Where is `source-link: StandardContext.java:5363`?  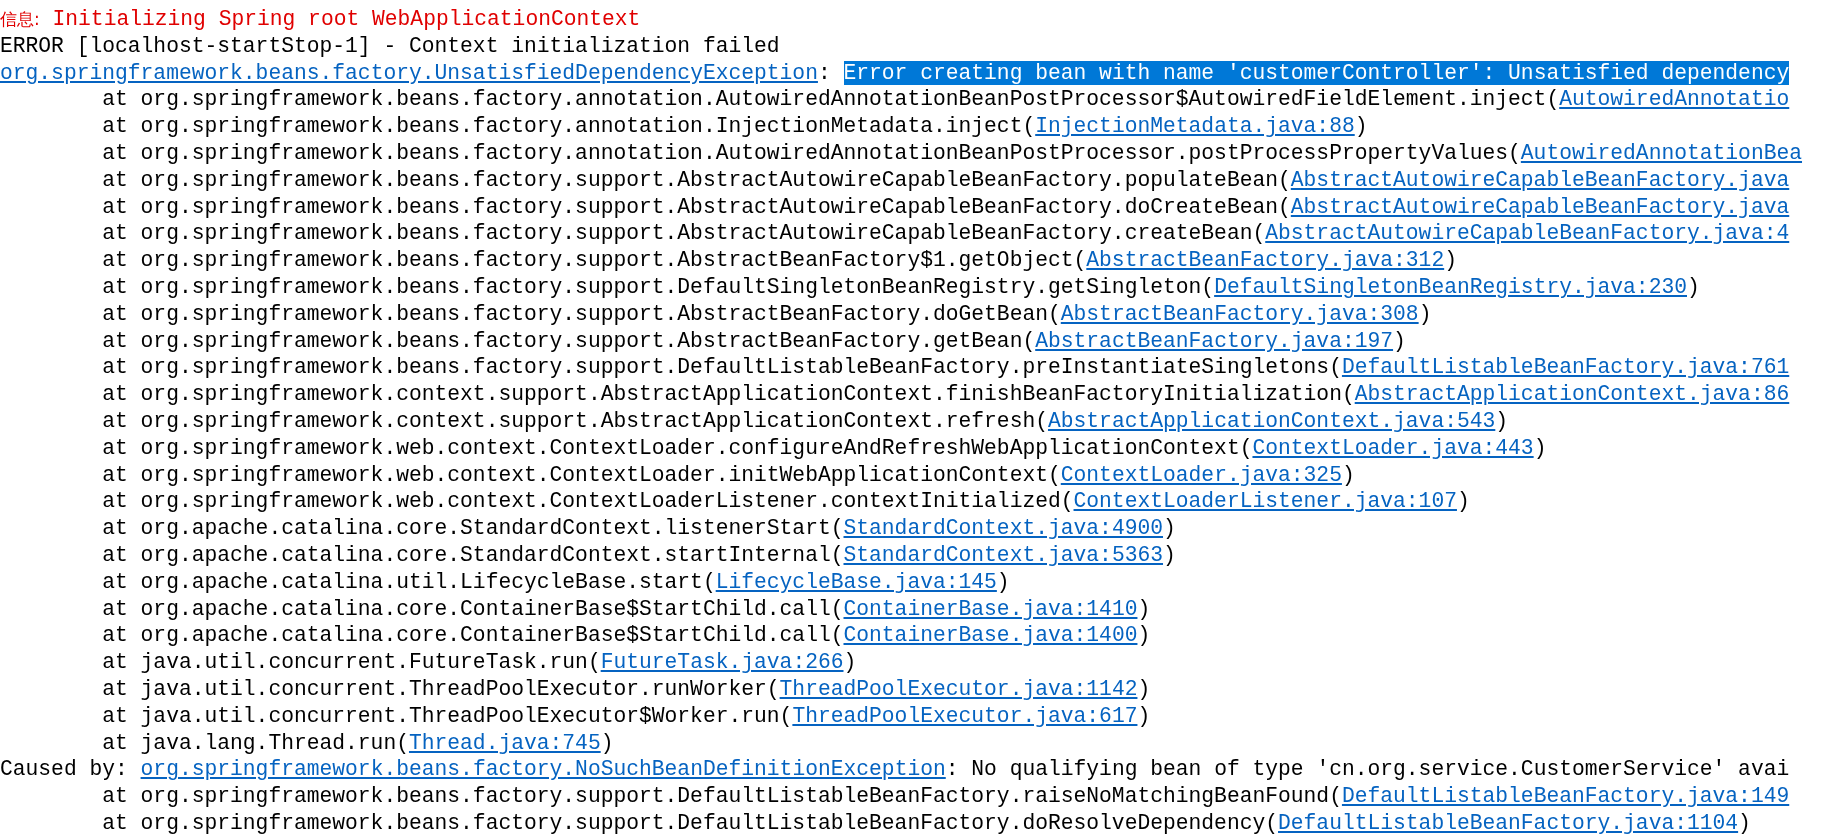
source-link: StandardContext.java:5363 is located at coordinates (1003, 554).